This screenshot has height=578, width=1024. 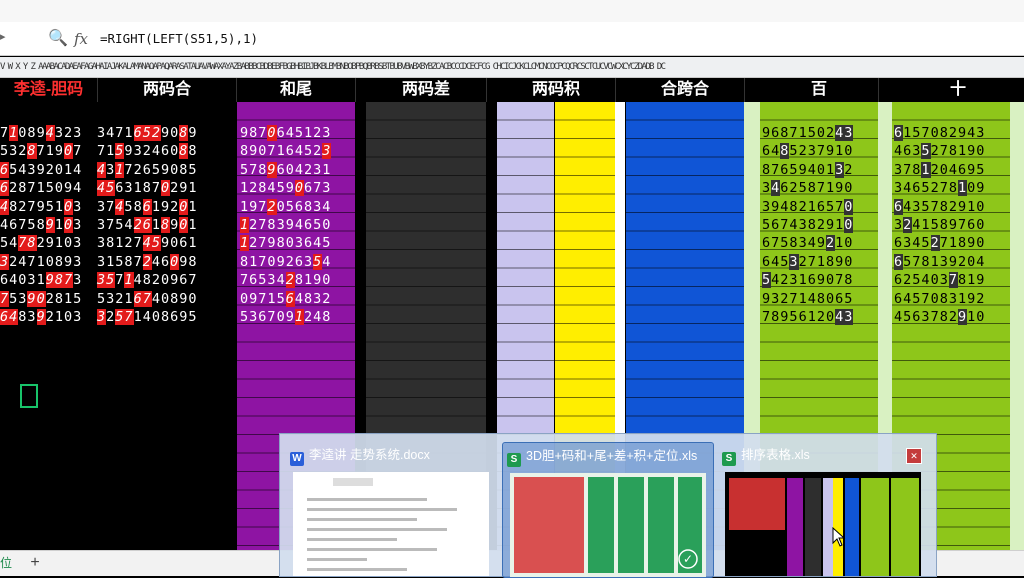 I want to click on hundreds-row: 6453271890, so click(x=807, y=262).